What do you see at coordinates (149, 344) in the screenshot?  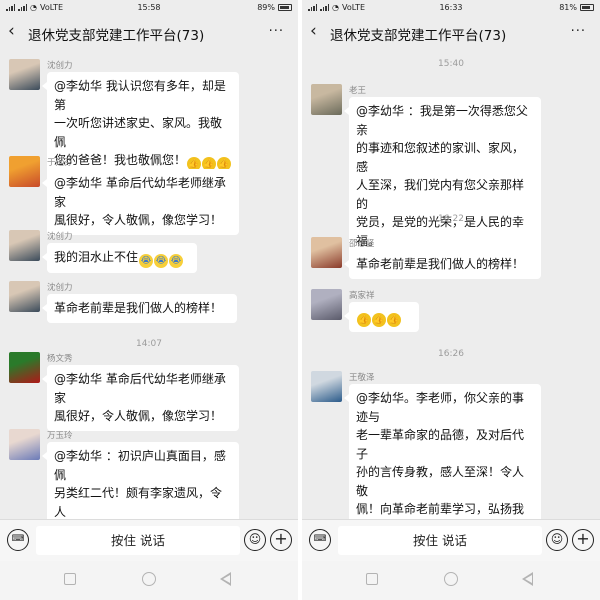 I see `time-separator: 14:07` at bounding box center [149, 344].